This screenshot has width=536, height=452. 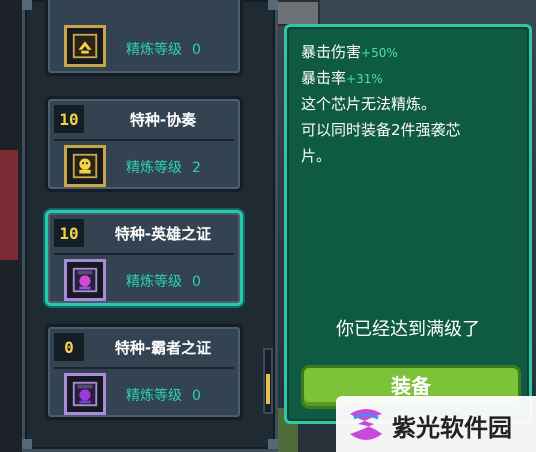 What do you see at coordinates (379, 53) in the screenshot?
I see `crit-damage-bonus: +50%` at bounding box center [379, 53].